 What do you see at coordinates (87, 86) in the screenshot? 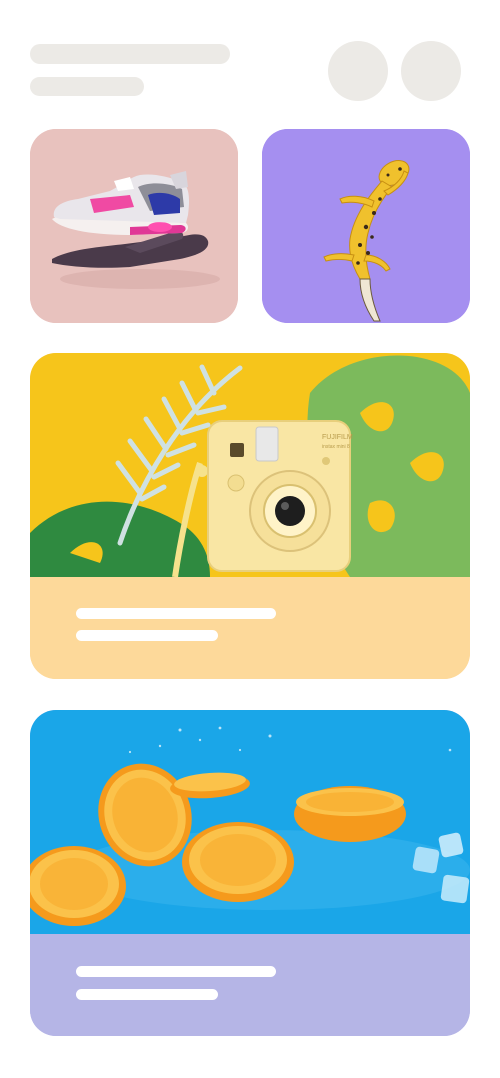
I see `header-subtitle-skeleton` at bounding box center [87, 86].